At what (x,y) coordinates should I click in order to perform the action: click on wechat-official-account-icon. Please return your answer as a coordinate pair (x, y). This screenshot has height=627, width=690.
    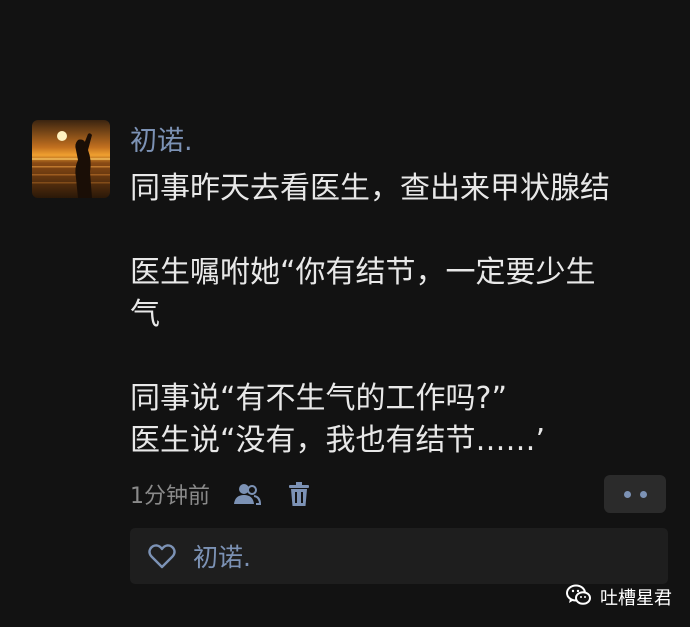
    Looking at the image, I should click on (579, 597).